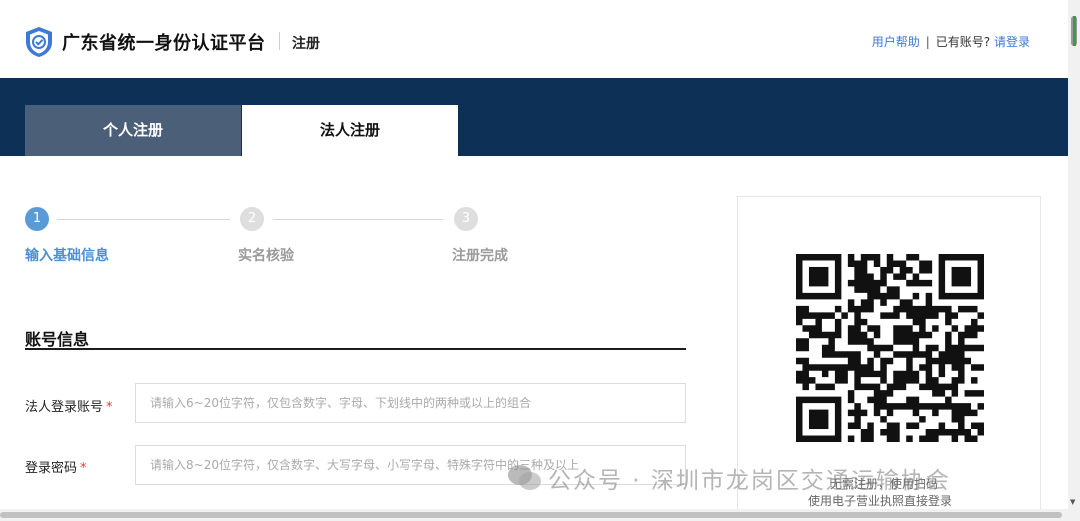  I want to click on tab-legal-registration: 法人注册, so click(350, 130).